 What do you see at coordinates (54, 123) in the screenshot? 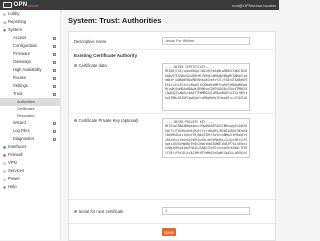
I see `magic-icon` at bounding box center [54, 123].